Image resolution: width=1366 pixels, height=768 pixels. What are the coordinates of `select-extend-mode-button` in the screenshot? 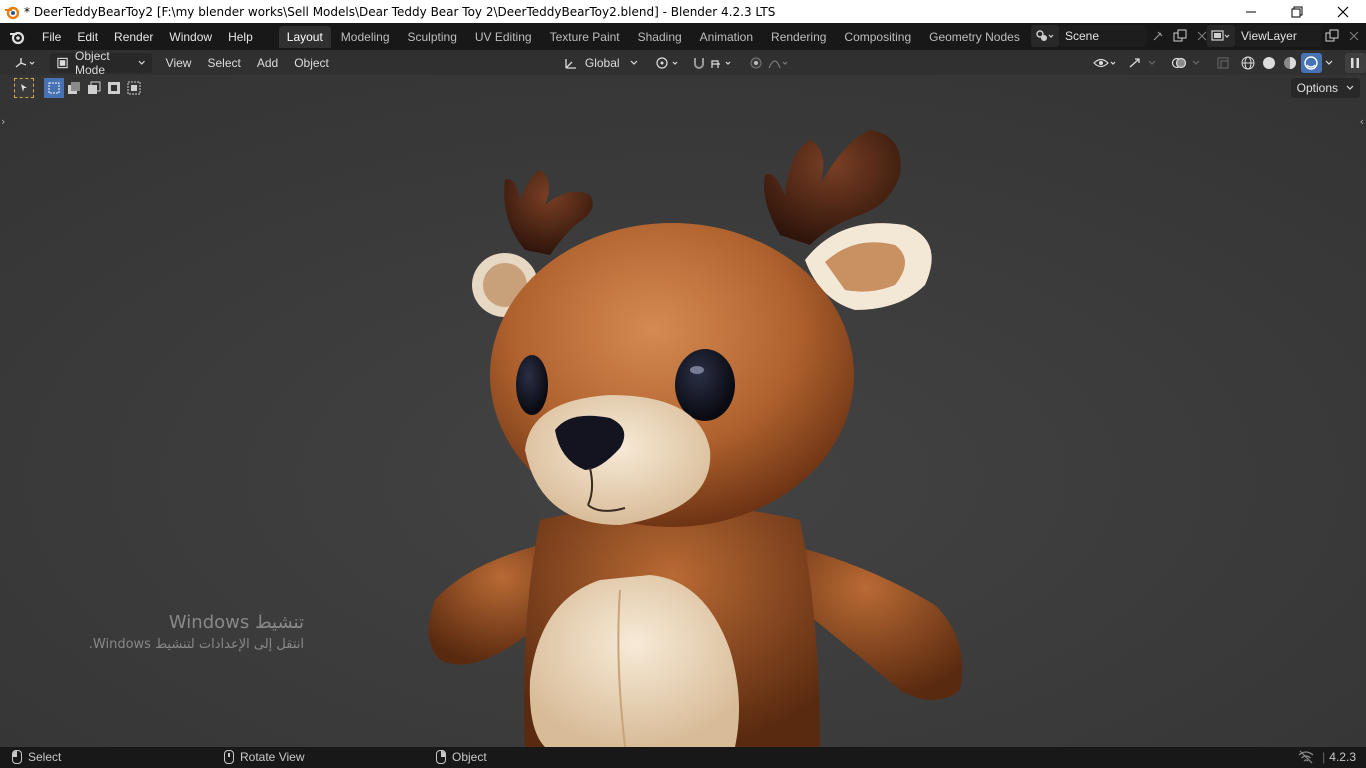 It's located at (74, 88).